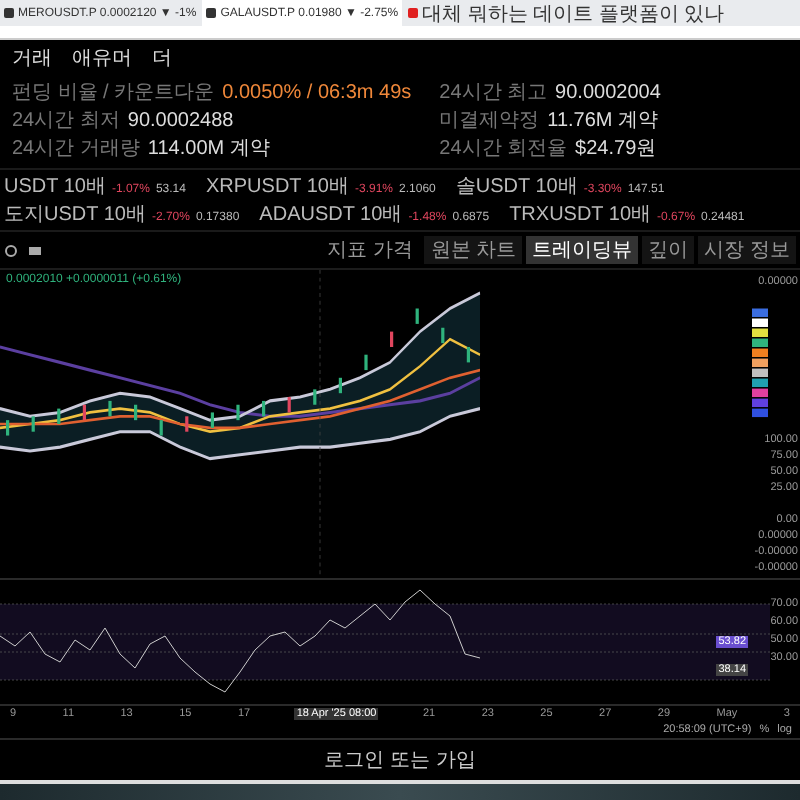 This screenshot has height=800, width=800. I want to click on view-tab: 깊이, so click(668, 250).